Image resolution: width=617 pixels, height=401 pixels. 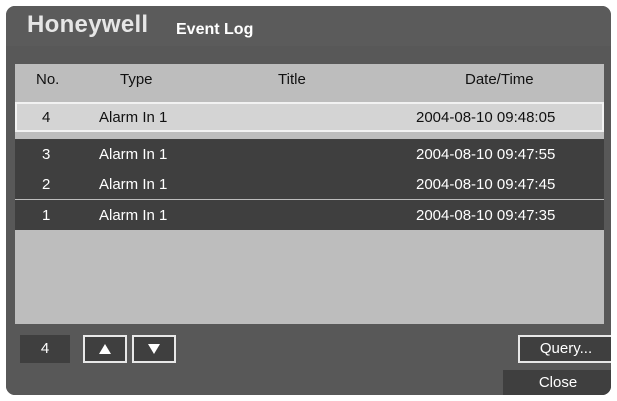 What do you see at coordinates (557, 382) in the screenshot?
I see `close-button: Close` at bounding box center [557, 382].